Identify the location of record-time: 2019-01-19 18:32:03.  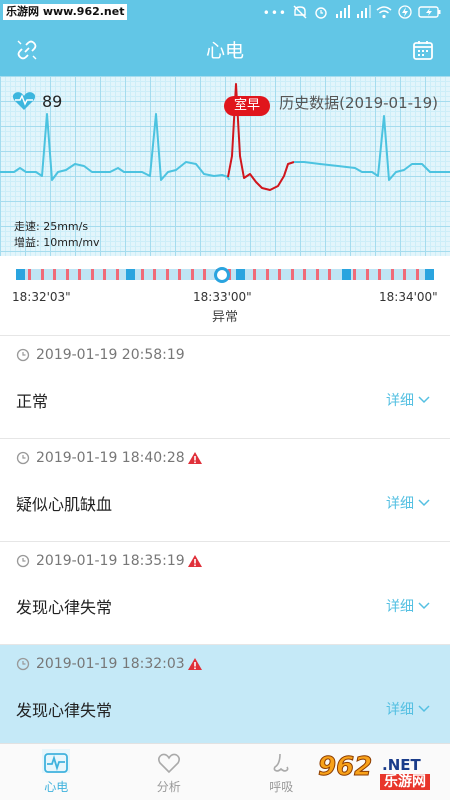
(110, 664).